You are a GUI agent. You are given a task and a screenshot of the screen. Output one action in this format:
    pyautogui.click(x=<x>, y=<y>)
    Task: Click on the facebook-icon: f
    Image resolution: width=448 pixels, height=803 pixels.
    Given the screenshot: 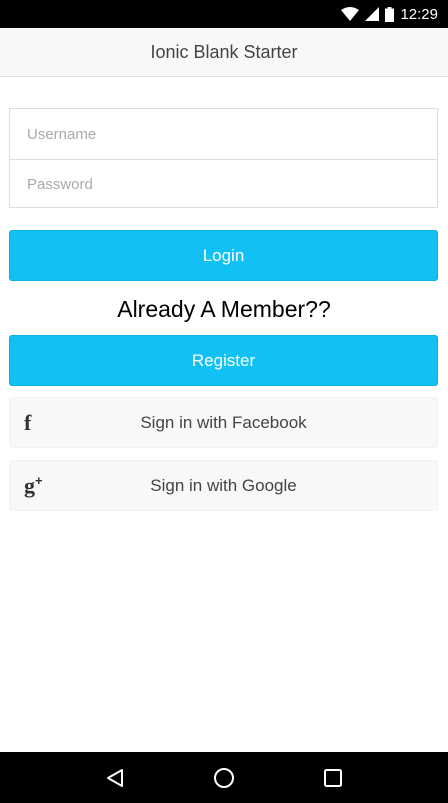 What is the action you would take?
    pyautogui.click(x=28, y=422)
    